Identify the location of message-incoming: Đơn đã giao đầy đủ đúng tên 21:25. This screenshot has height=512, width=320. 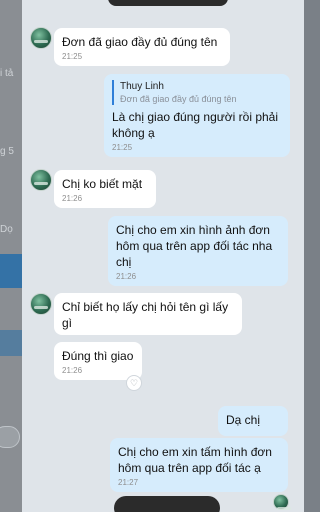
(142, 47).